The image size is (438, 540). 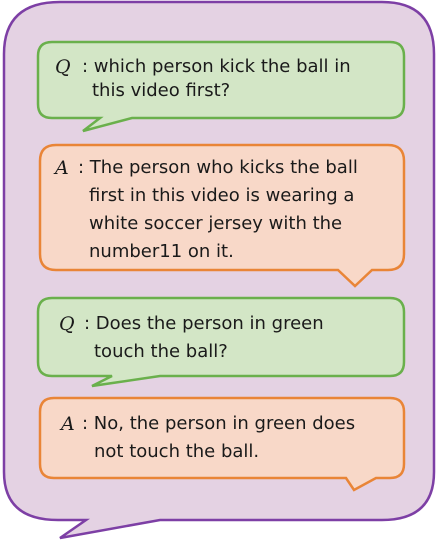 What do you see at coordinates (216, 66) in the screenshot?
I see `question-text-line: : which person kick the ball in` at bounding box center [216, 66].